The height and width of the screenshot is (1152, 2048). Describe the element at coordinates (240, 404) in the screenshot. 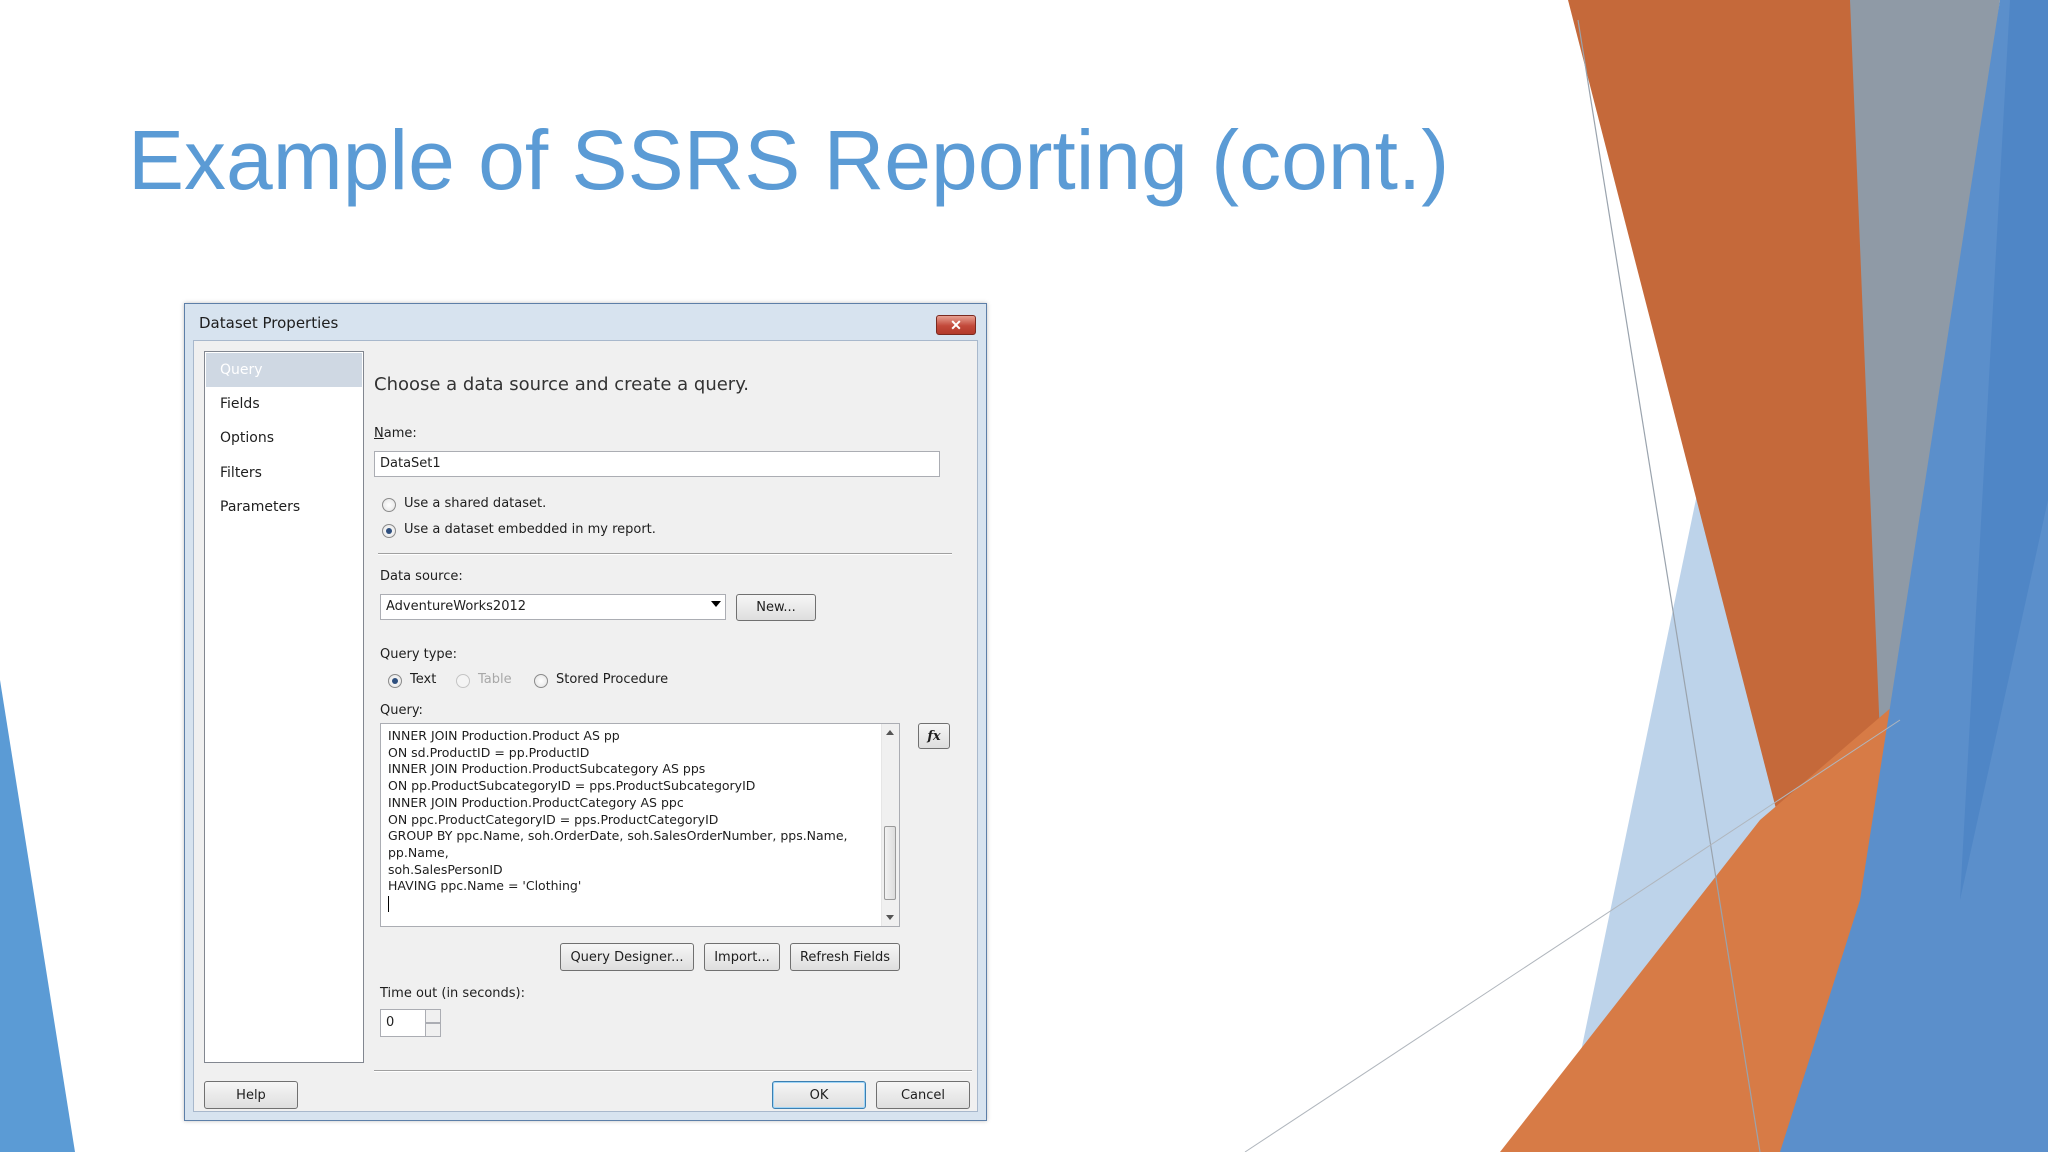

I see `nav-item-label: Fields` at that location.